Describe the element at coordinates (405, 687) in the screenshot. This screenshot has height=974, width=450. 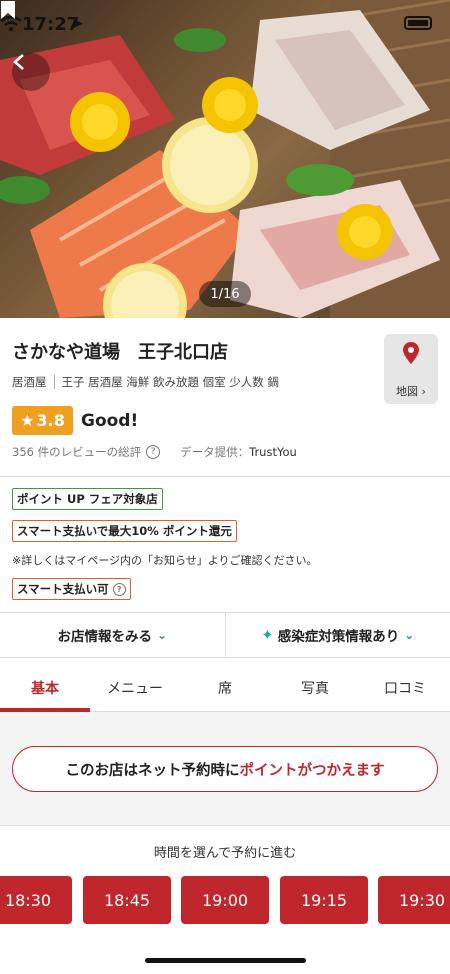
I see `tab-reviews: 口コミ` at that location.